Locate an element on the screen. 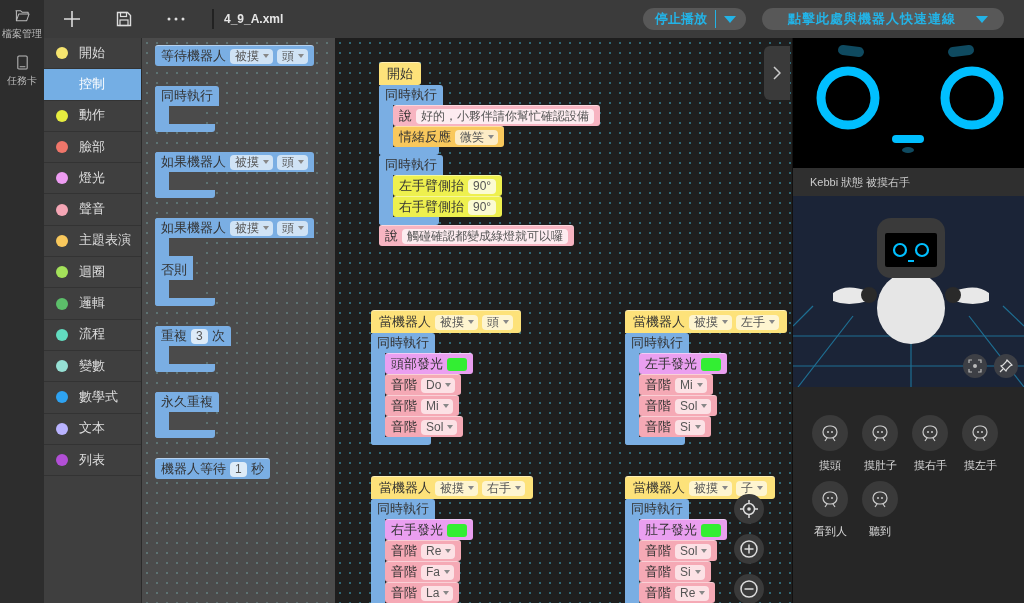 This screenshot has height=603, width=1024. code-block: 當機器人 被摸 右手 is located at coordinates (452, 487).